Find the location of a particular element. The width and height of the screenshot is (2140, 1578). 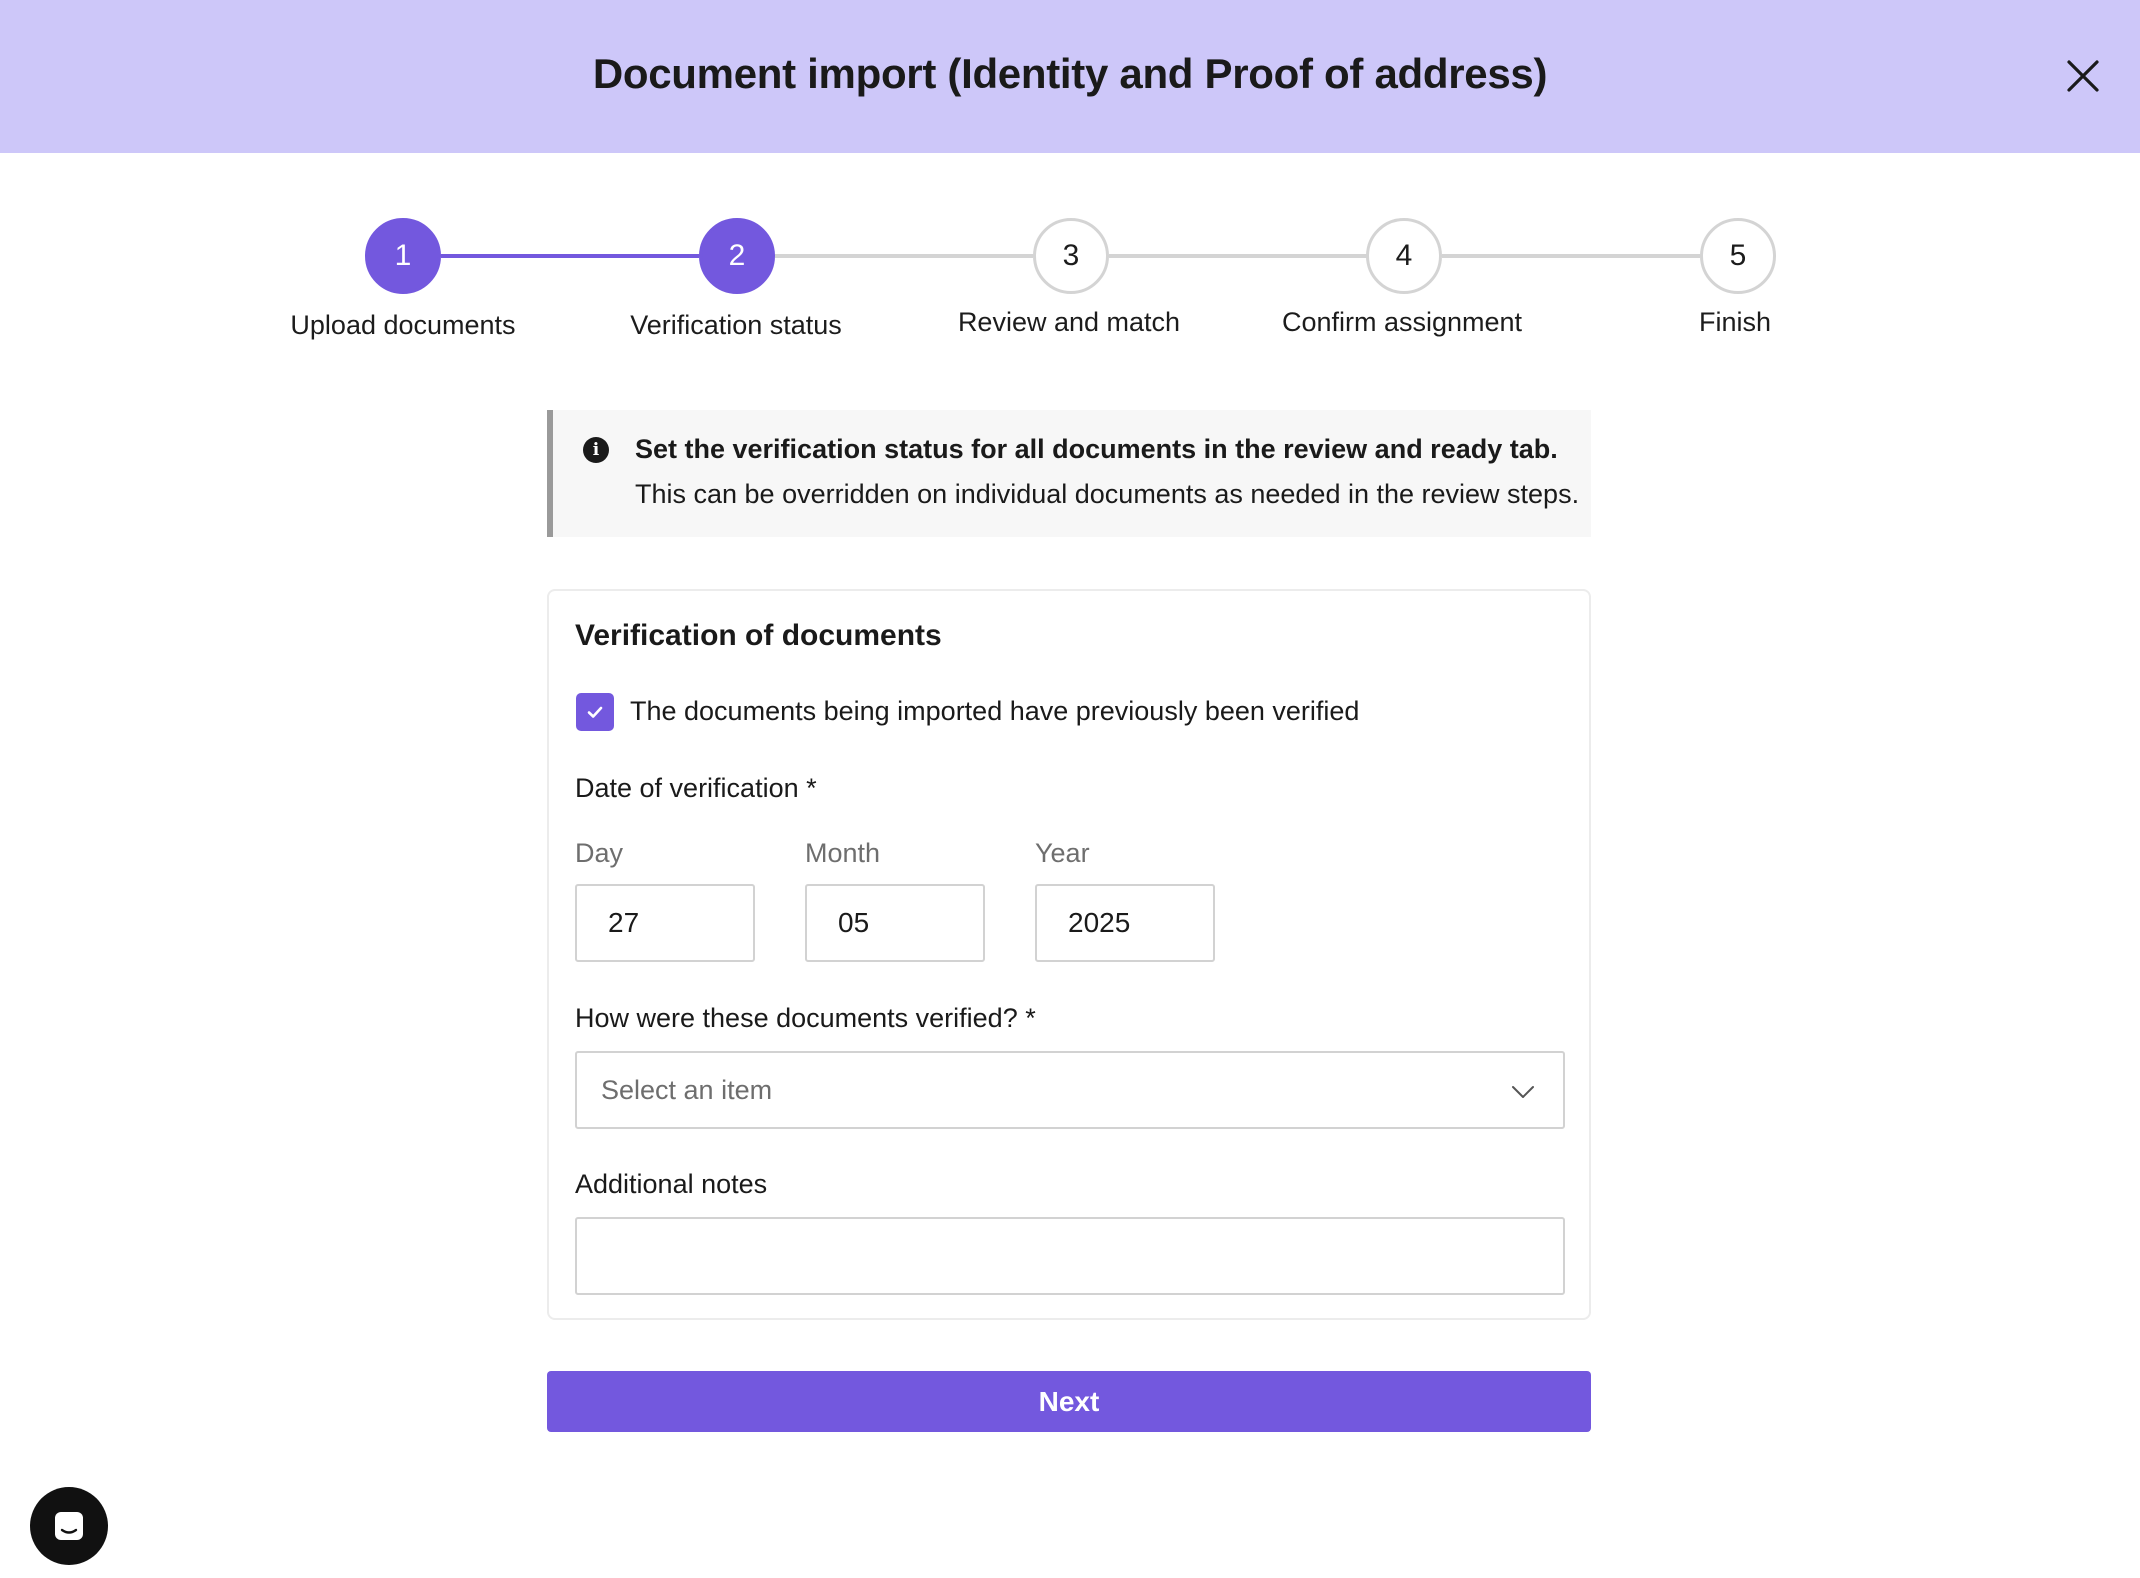

day-label: Day is located at coordinates (599, 853).